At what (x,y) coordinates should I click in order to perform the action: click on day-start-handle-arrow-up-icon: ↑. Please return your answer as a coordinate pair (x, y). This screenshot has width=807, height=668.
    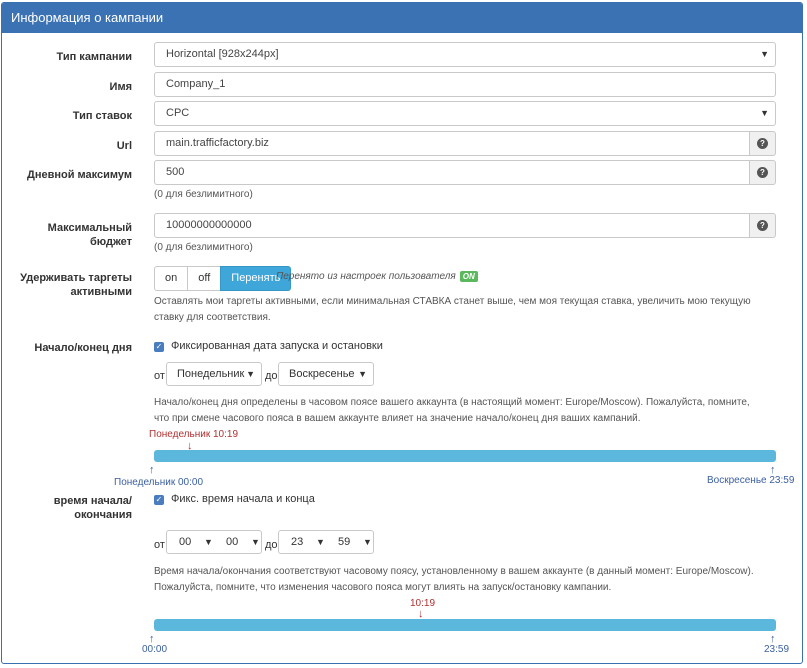
    Looking at the image, I should click on (152, 470).